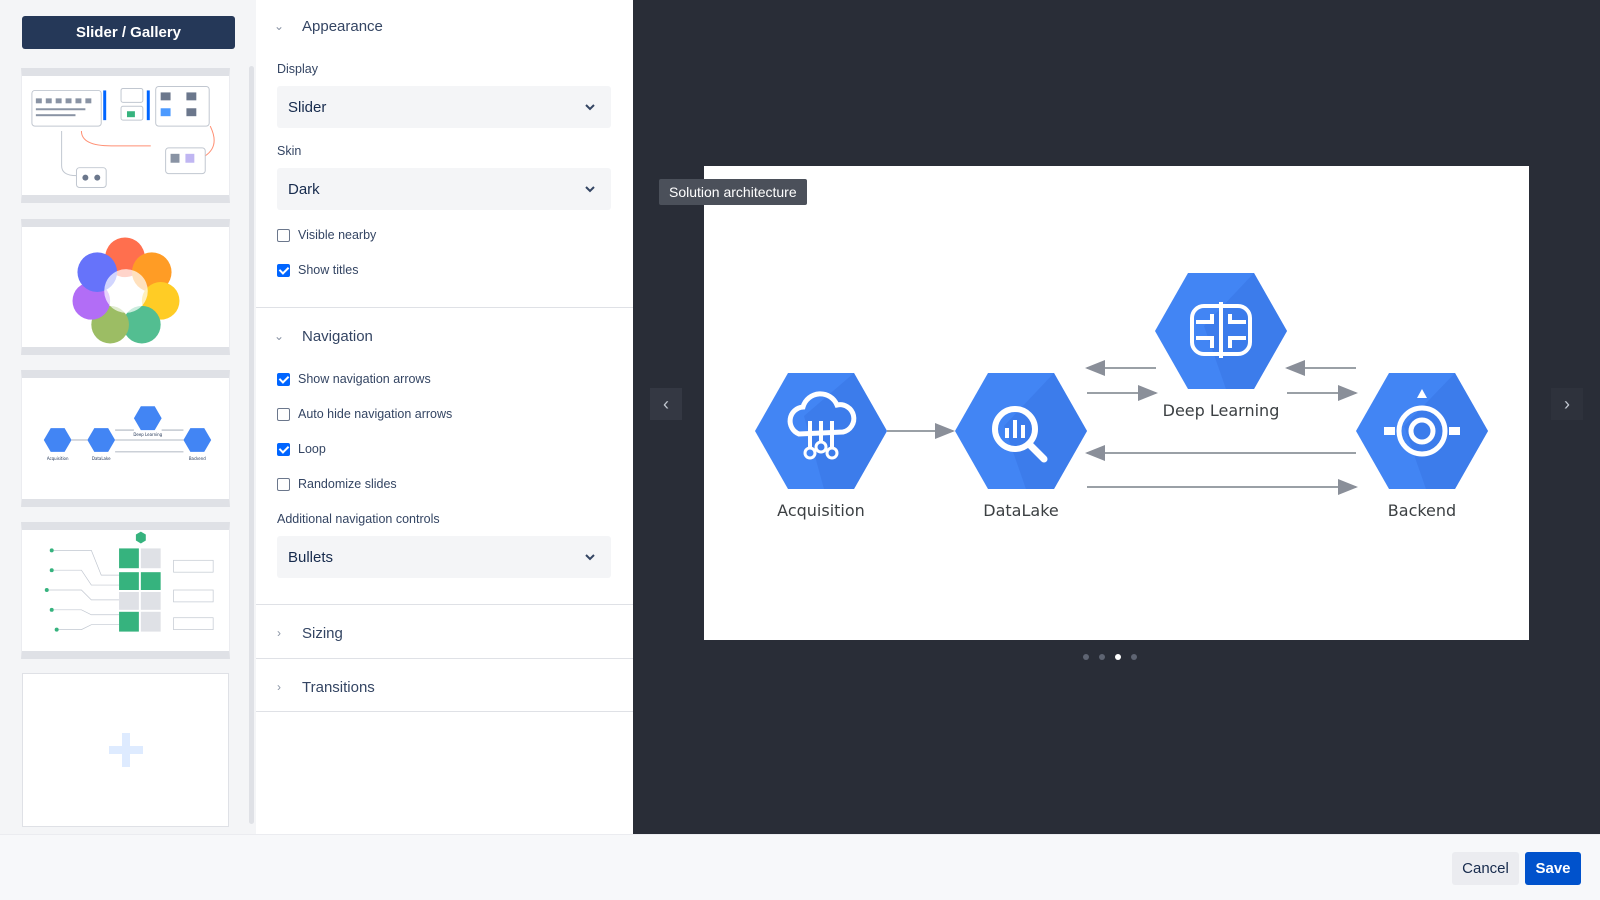 This screenshot has width=1600, height=900. What do you see at coordinates (1221, 410) in the screenshot?
I see `node-deep-learning-label: Deep Learning` at bounding box center [1221, 410].